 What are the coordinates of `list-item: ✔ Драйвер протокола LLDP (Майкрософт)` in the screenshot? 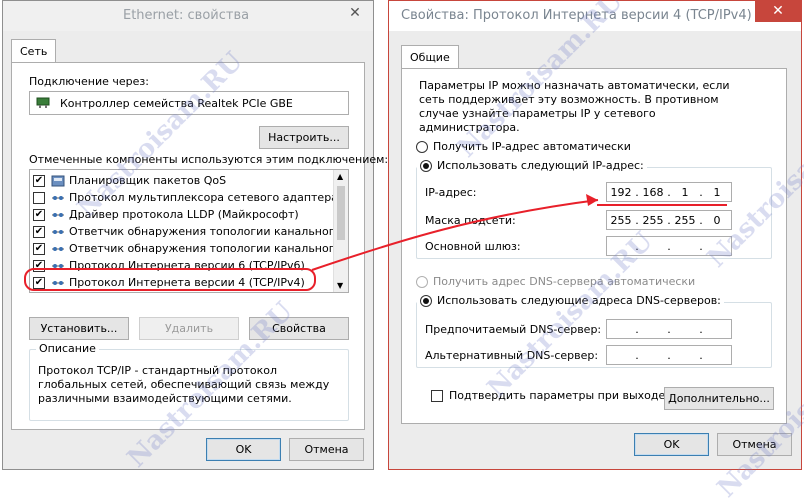 It's located at (166, 214).